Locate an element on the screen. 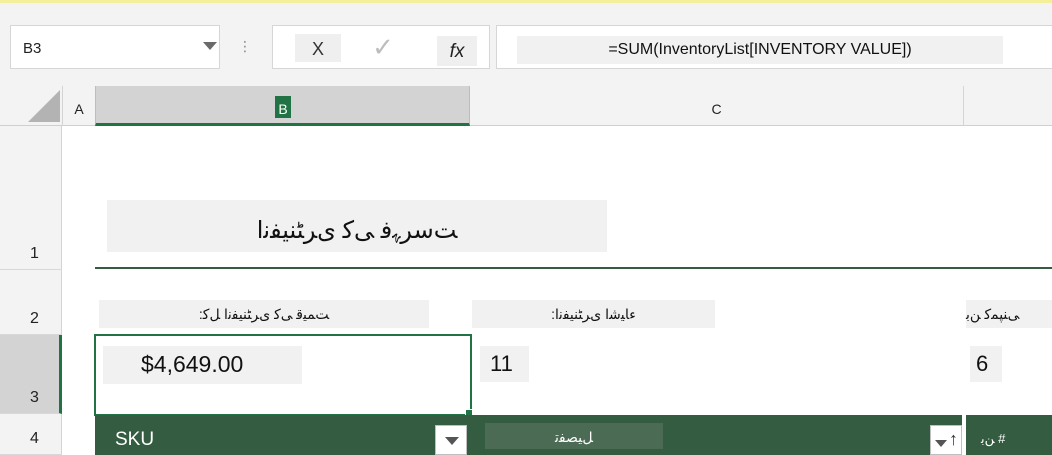  enter-button: ✓ is located at coordinates (383, 47).